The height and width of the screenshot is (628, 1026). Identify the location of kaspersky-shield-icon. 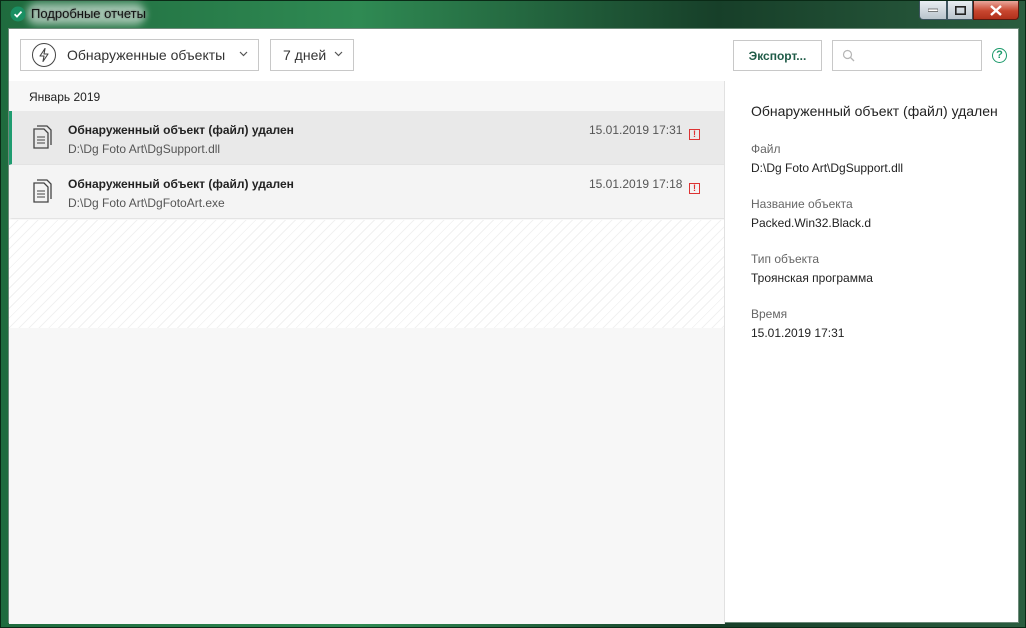
(18, 14).